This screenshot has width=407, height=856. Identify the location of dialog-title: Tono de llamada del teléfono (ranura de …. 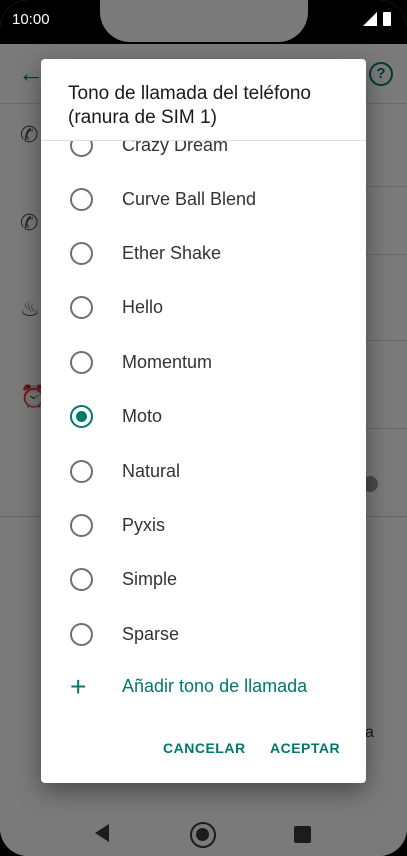
(189, 105).